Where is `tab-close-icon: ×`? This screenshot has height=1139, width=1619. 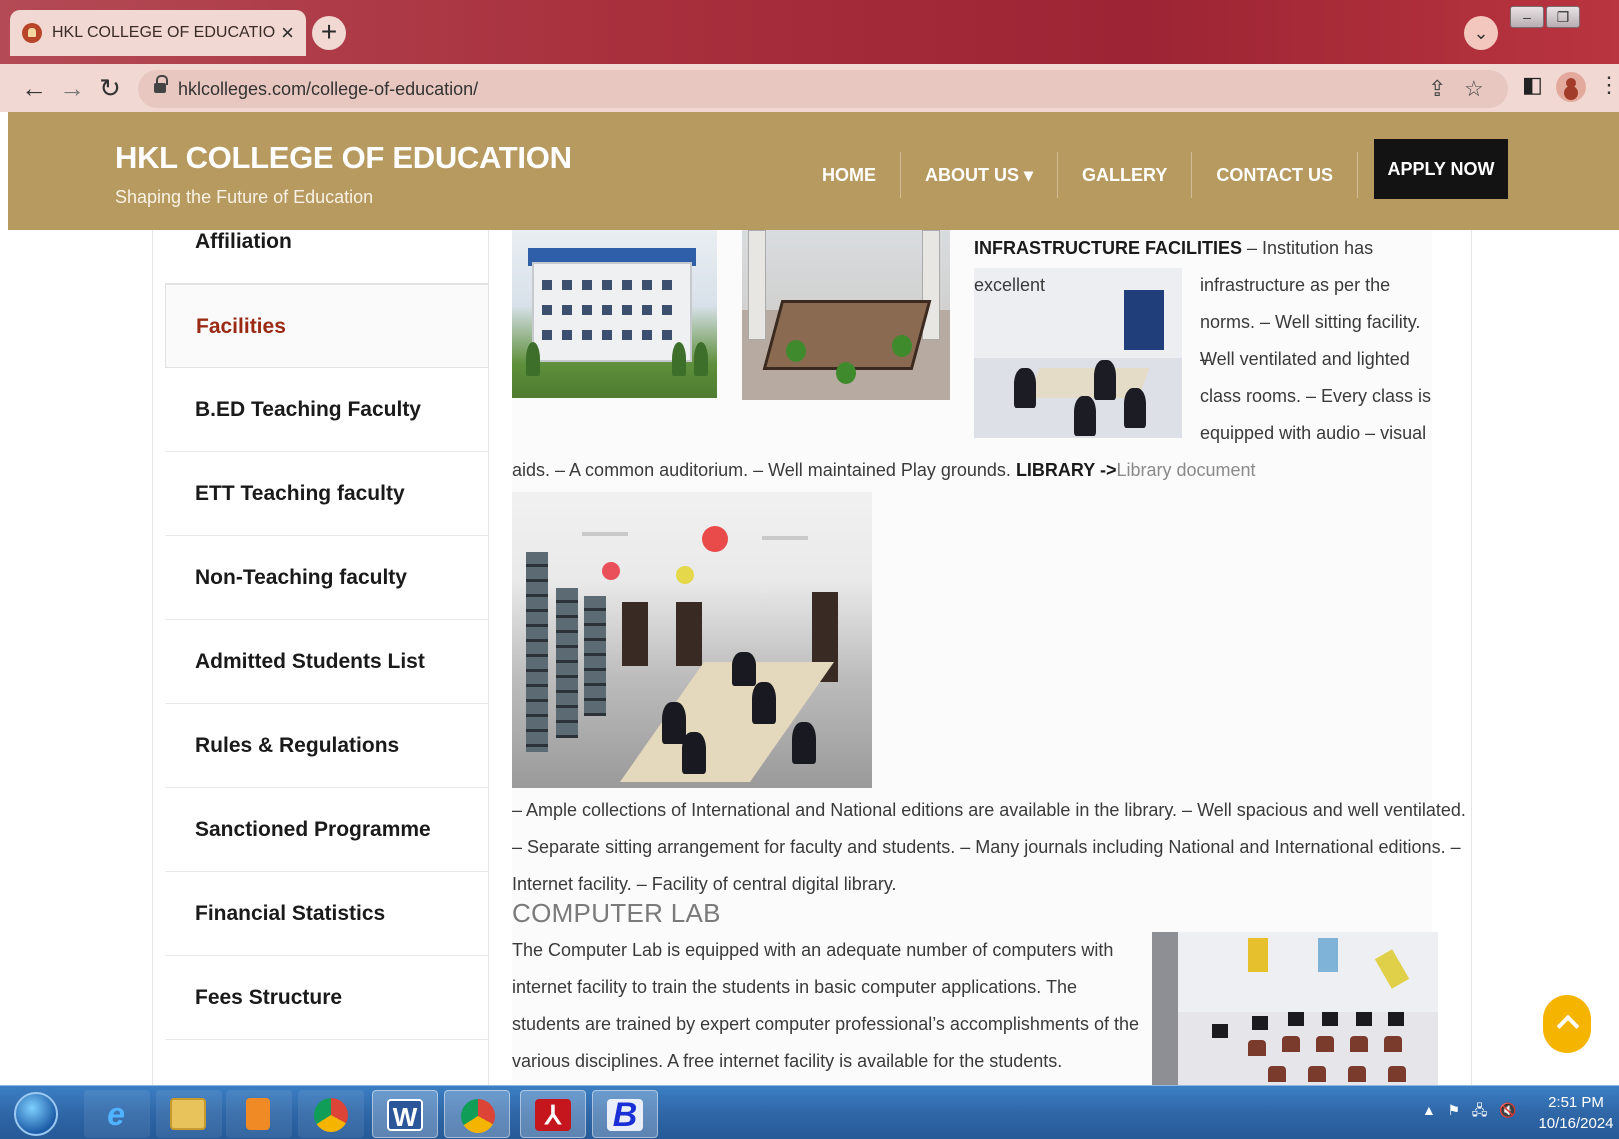 tab-close-icon: × is located at coordinates (287, 33).